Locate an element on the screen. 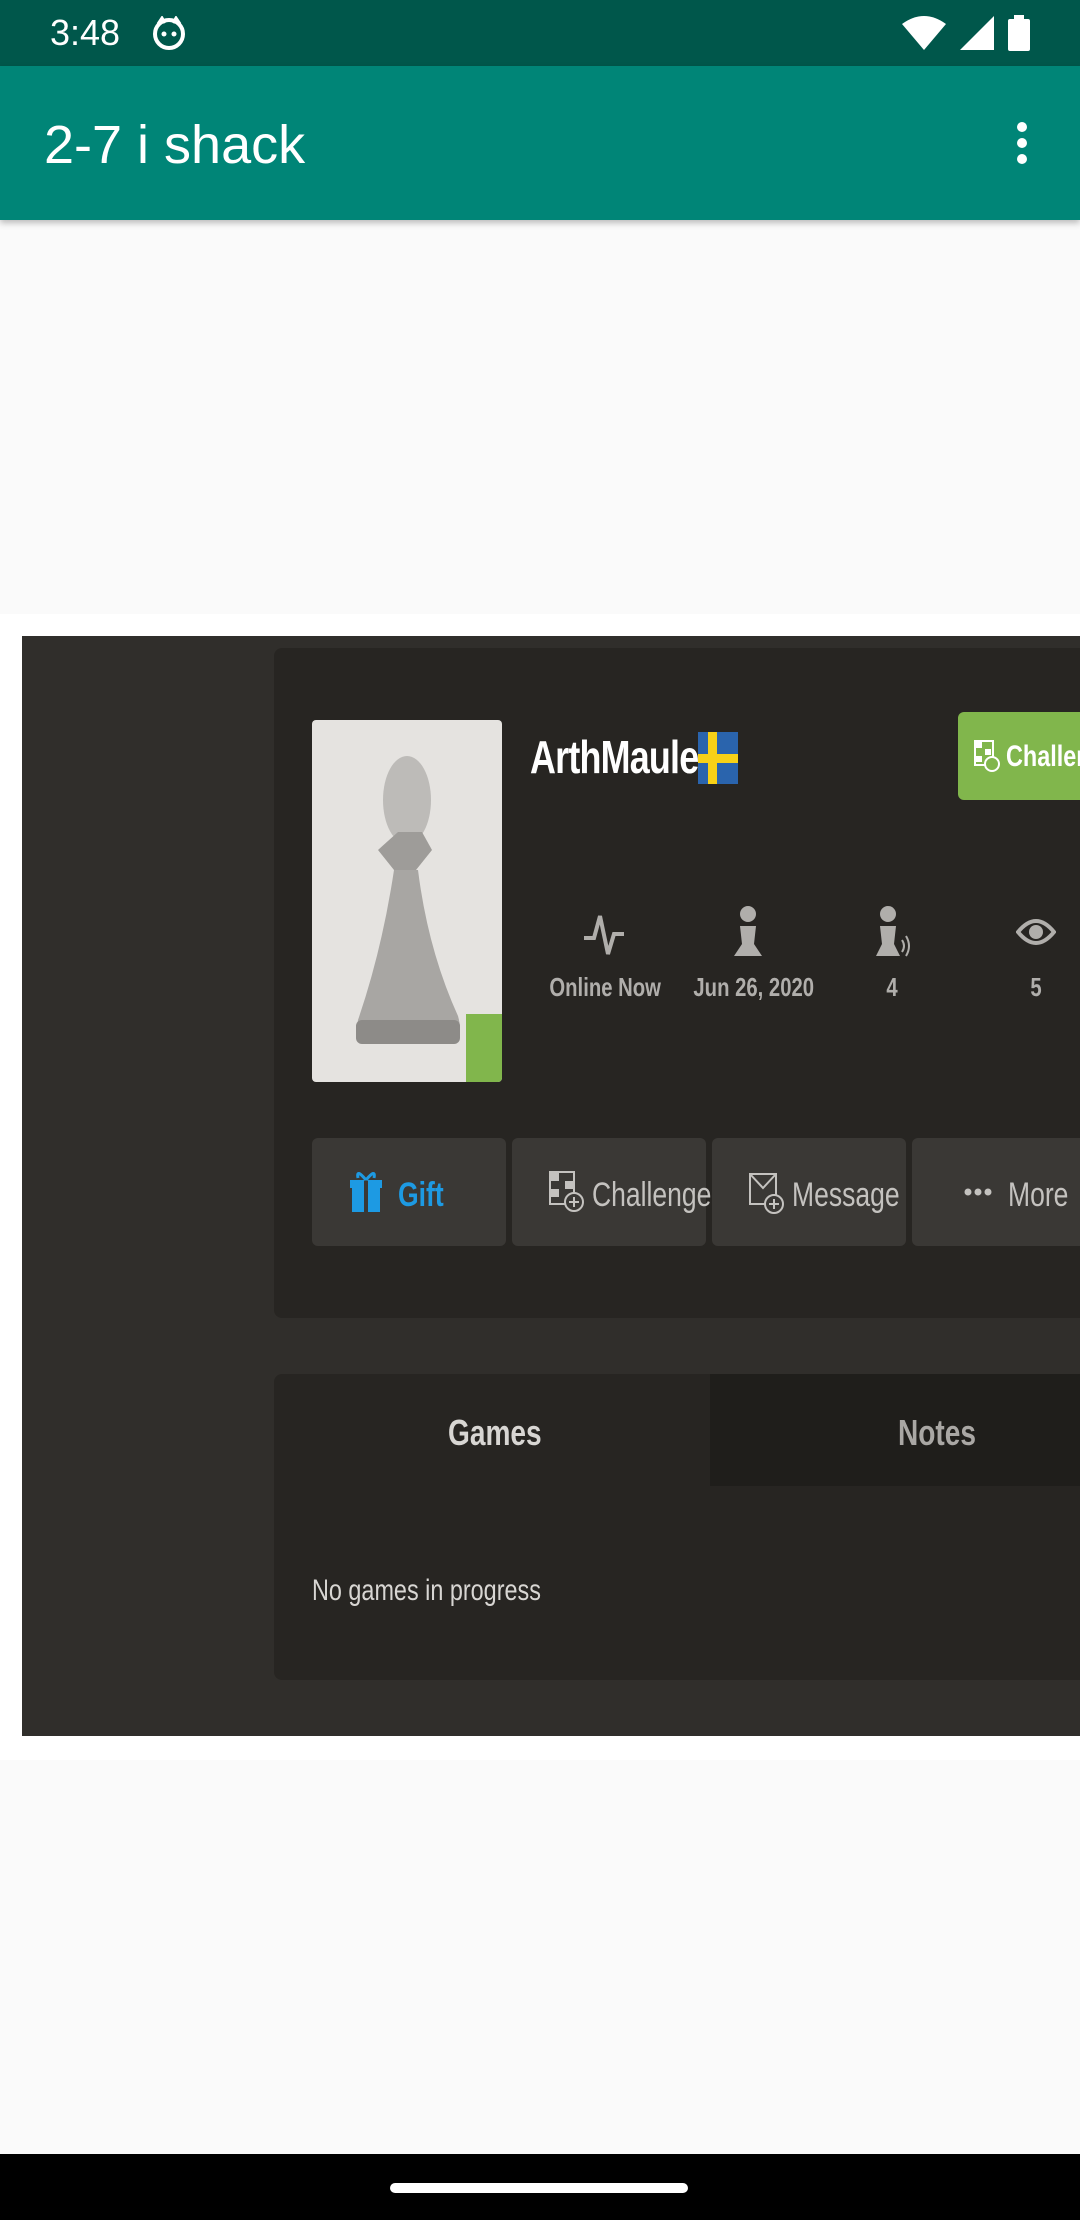 The height and width of the screenshot is (2220, 1080). battery-icon is located at coordinates (1019, 33).